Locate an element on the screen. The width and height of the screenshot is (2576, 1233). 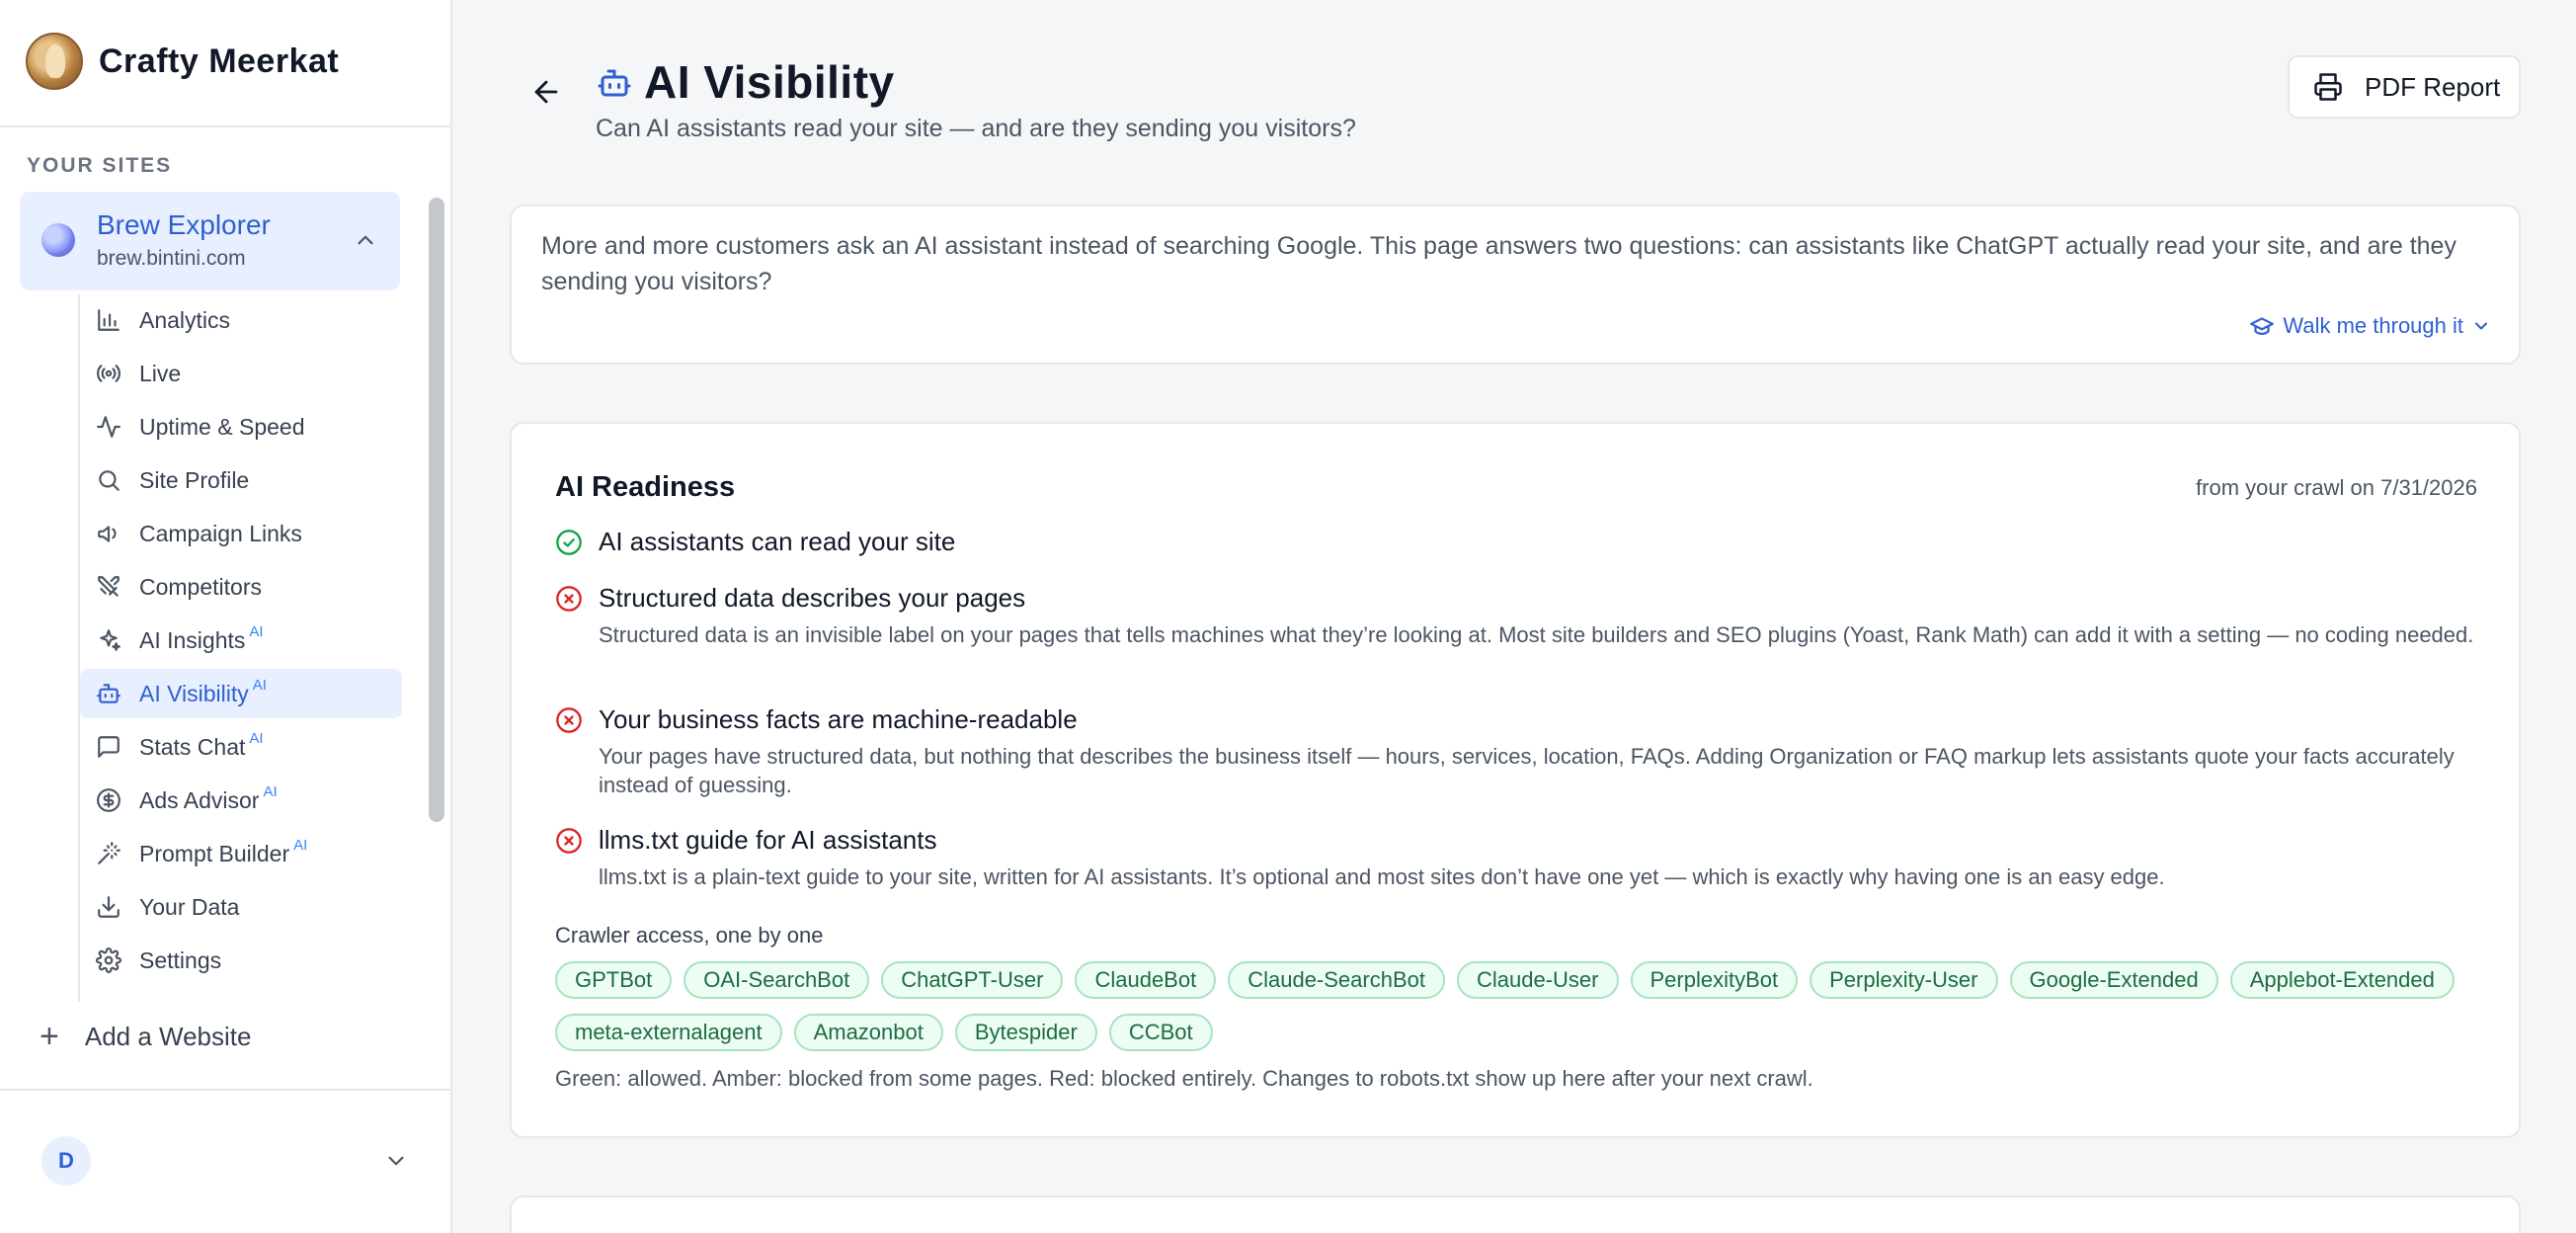
sparkles-icon is located at coordinates (108, 640).